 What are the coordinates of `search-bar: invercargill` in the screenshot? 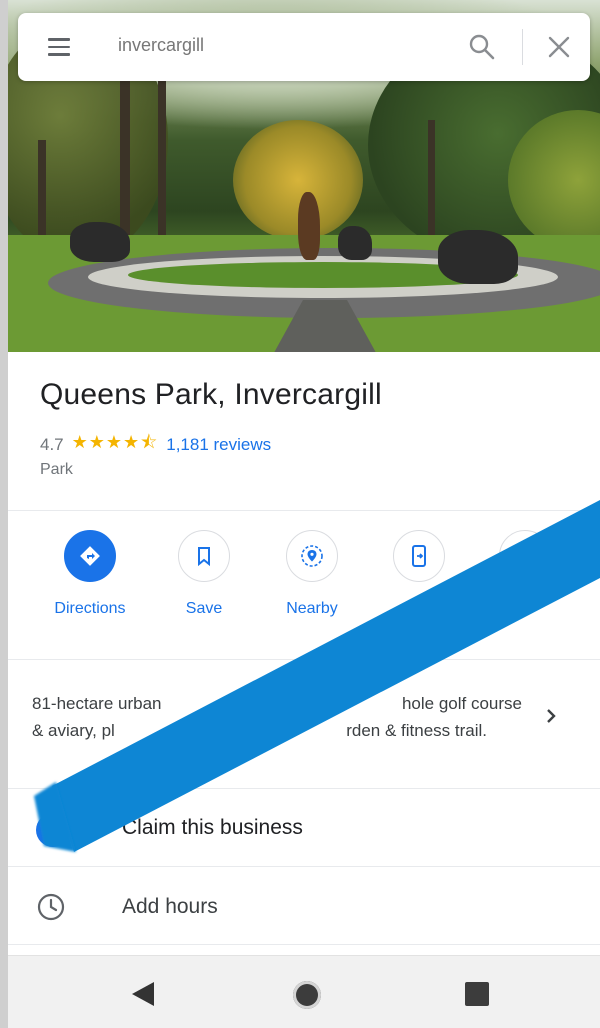 It's located at (304, 47).